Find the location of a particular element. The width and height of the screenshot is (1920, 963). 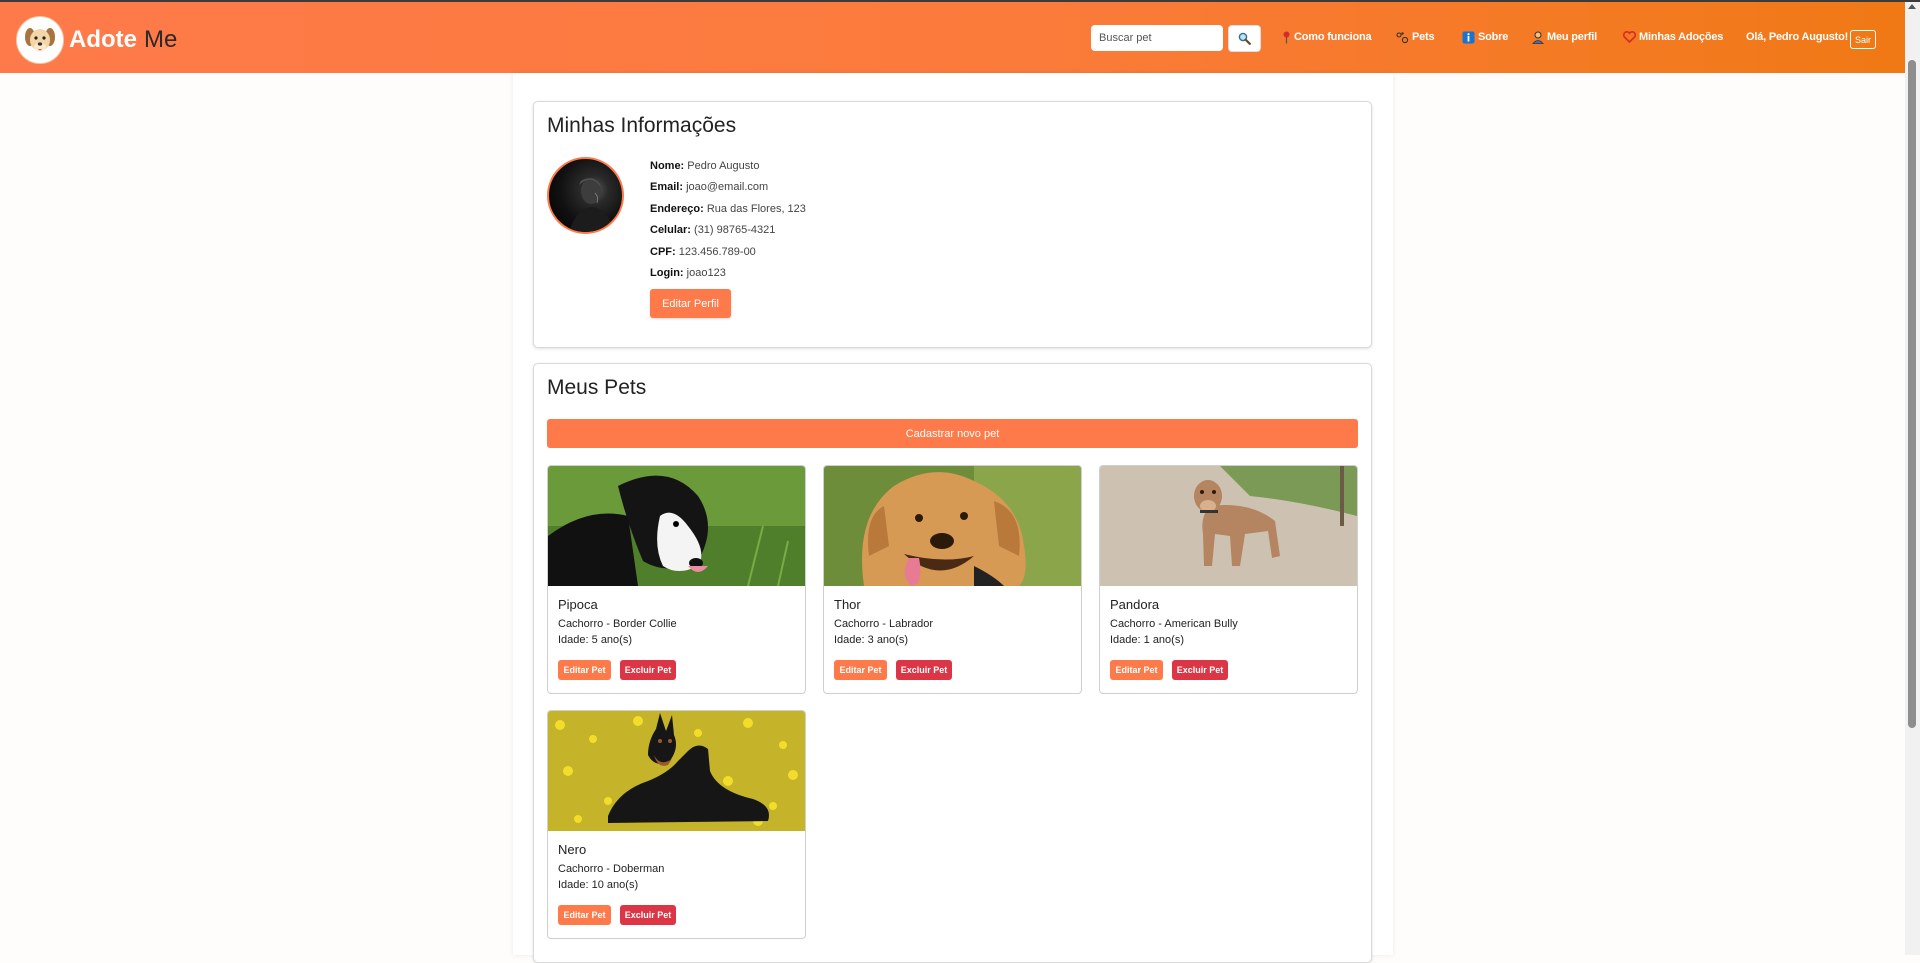

profile-email-row: Email: joao@email.com is located at coordinates (709, 187).